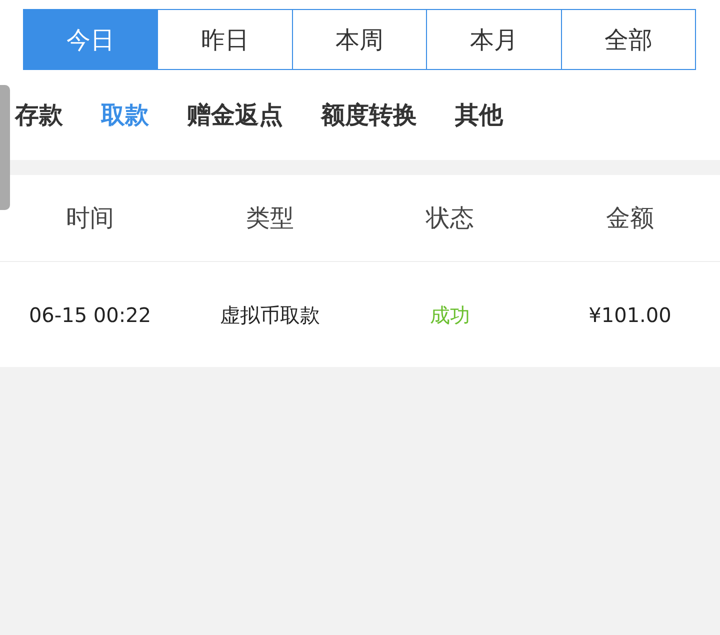  Describe the element at coordinates (270, 315) in the screenshot. I see `table-cell-text: 虚拟币取款` at that location.